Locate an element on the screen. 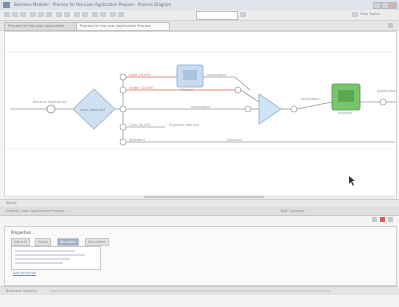 The height and width of the screenshot is (307, 399). close-panel-icon is located at coordinates (382, 219).